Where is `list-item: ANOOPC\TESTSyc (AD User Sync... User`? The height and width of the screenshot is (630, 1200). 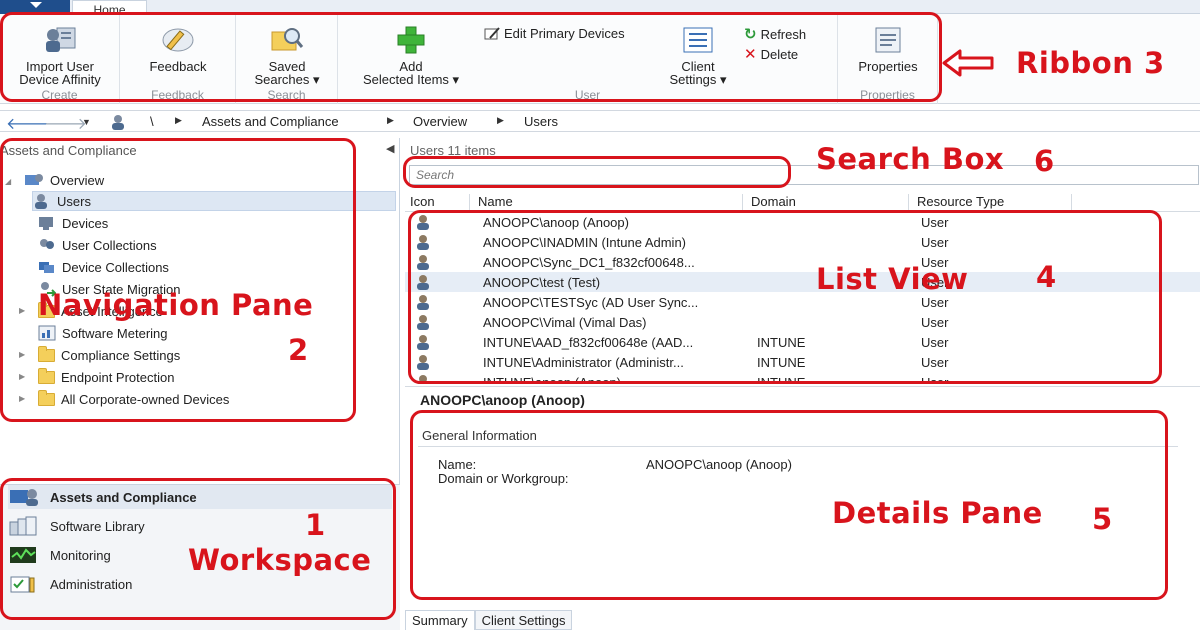 list-item: ANOOPC\TESTSyc (AD User Sync... User is located at coordinates (802, 302).